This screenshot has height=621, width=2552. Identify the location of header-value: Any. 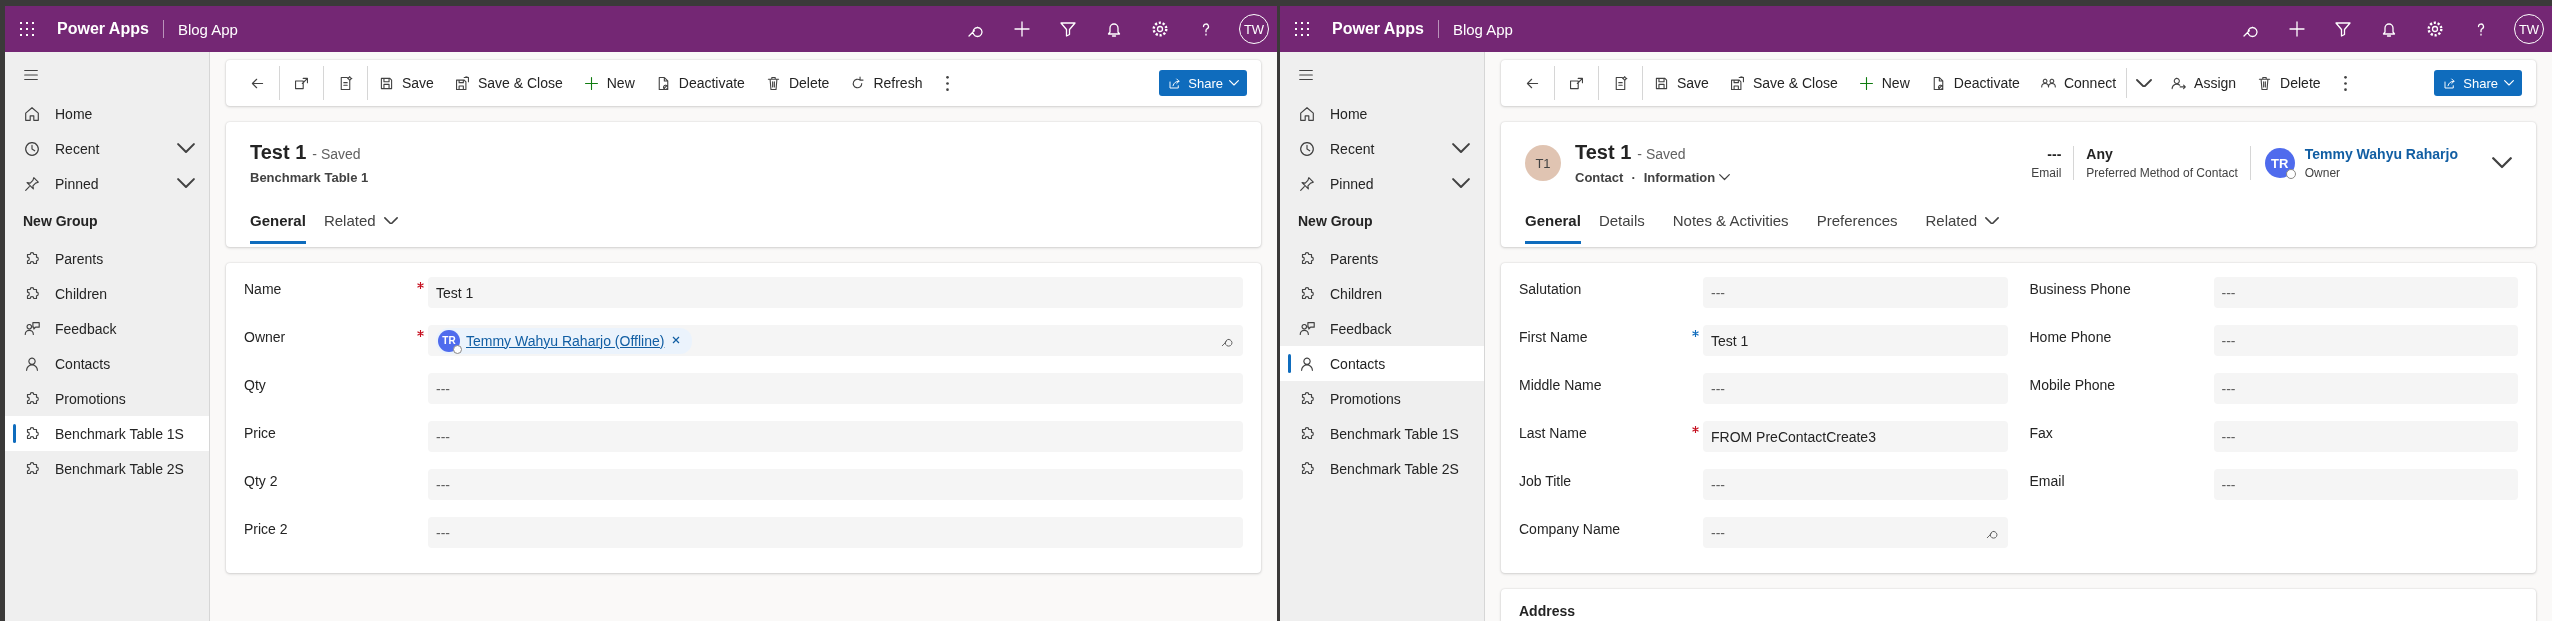
(2099, 154).